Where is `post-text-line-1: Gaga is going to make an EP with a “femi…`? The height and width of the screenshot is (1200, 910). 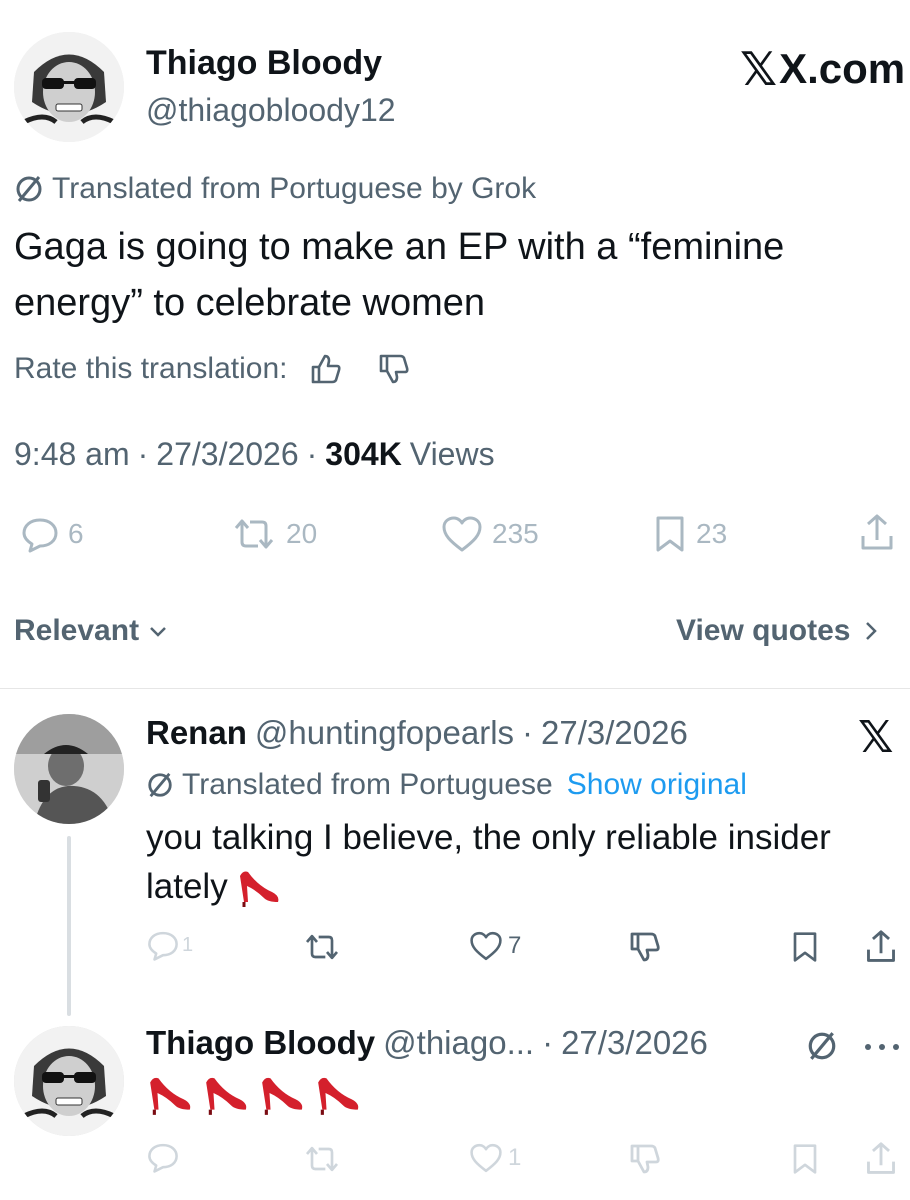
post-text-line-1: Gaga is going to make an EP with a “femi… is located at coordinates (399, 247).